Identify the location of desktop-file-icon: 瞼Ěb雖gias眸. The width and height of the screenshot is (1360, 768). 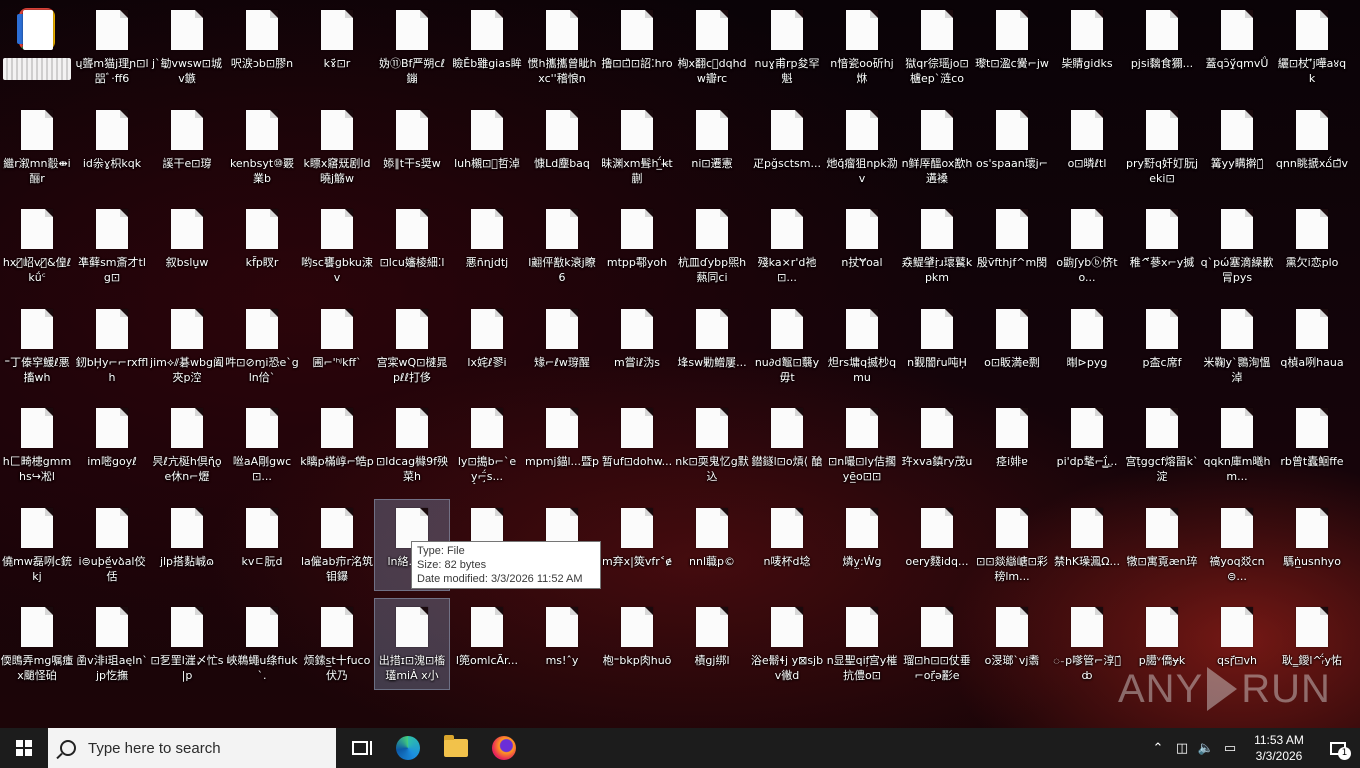
(487, 47).